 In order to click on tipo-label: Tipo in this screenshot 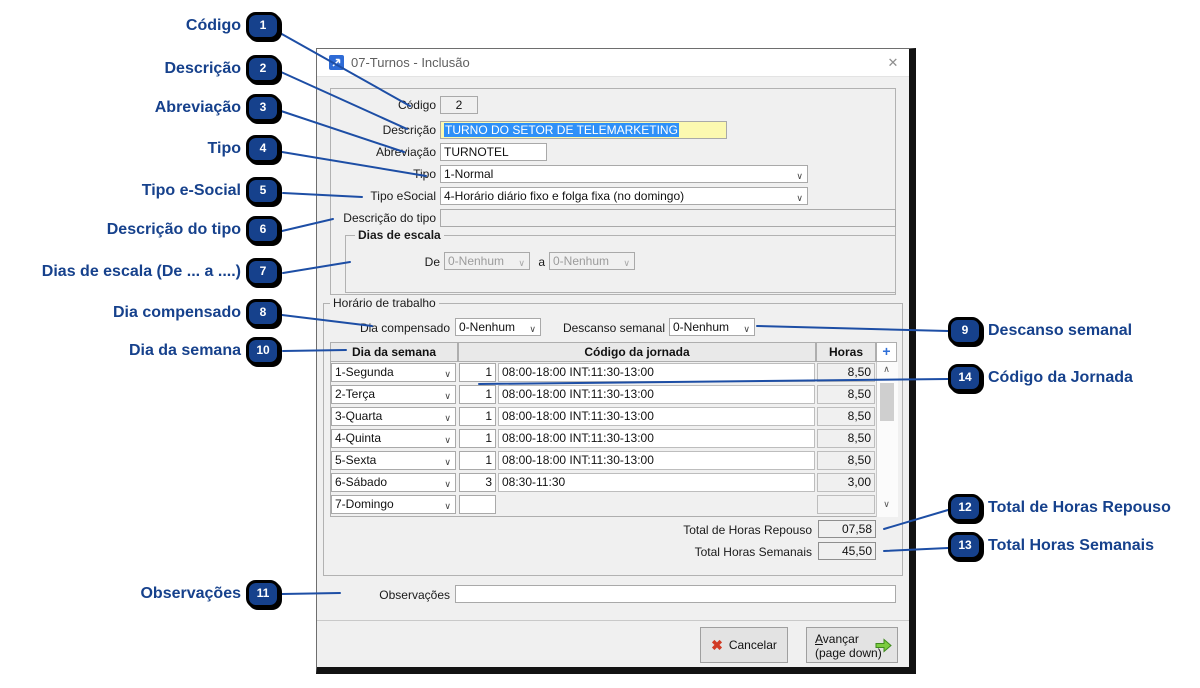, I will do `click(424, 174)`.